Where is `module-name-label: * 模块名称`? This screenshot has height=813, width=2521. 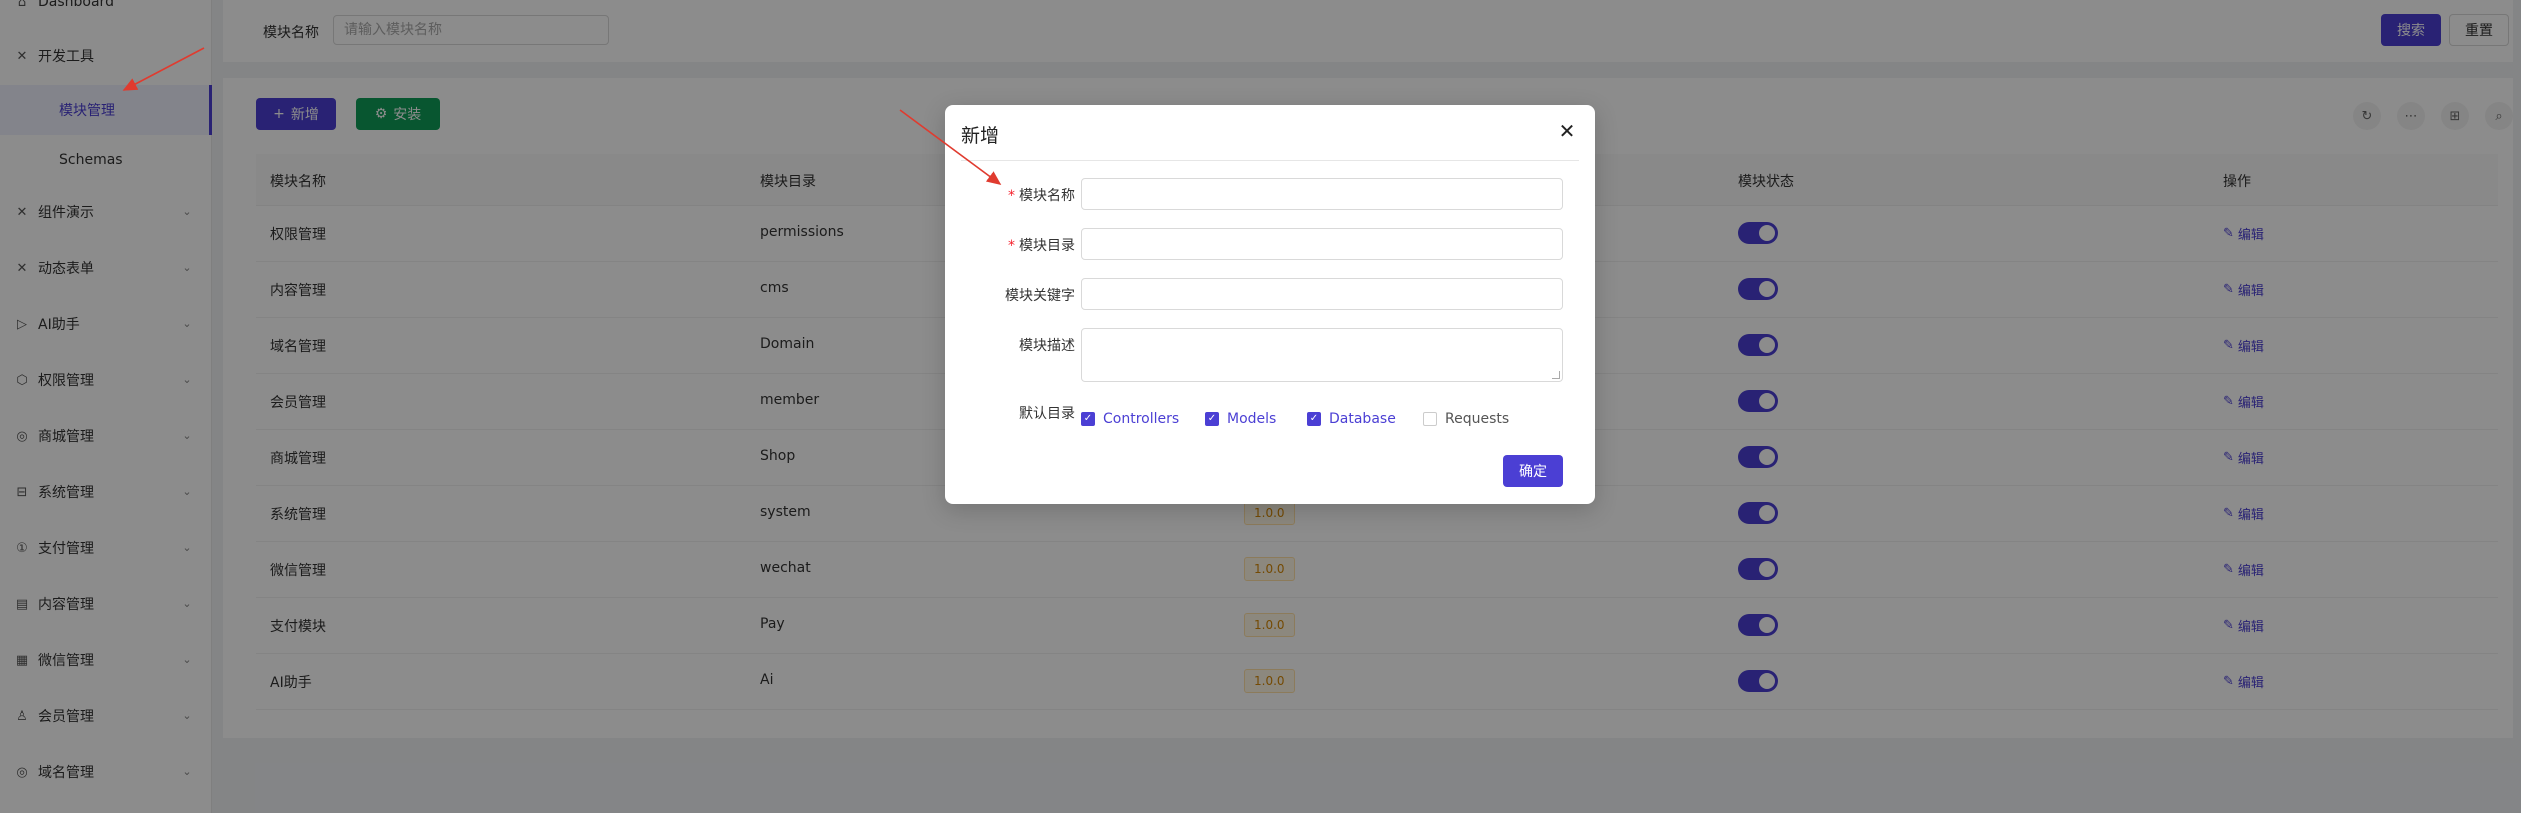
module-name-label: * 模块名称 is located at coordinates (1041, 196).